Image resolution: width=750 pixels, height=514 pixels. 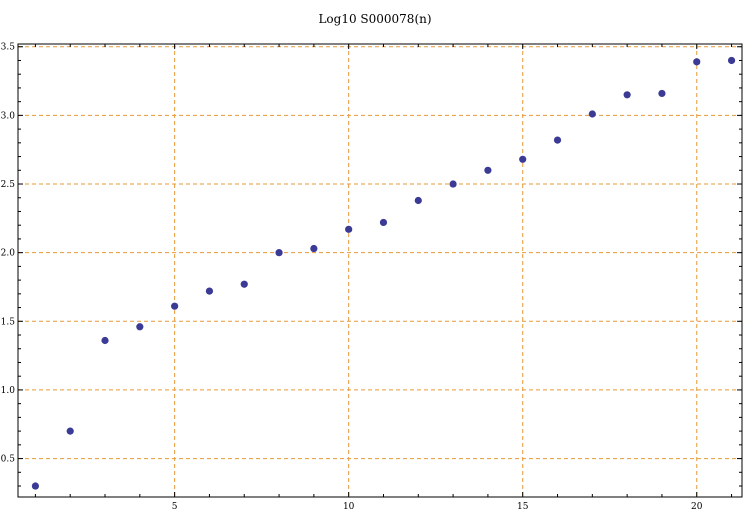 I want to click on y-tick-label-2: 1.5, so click(x=8, y=322).